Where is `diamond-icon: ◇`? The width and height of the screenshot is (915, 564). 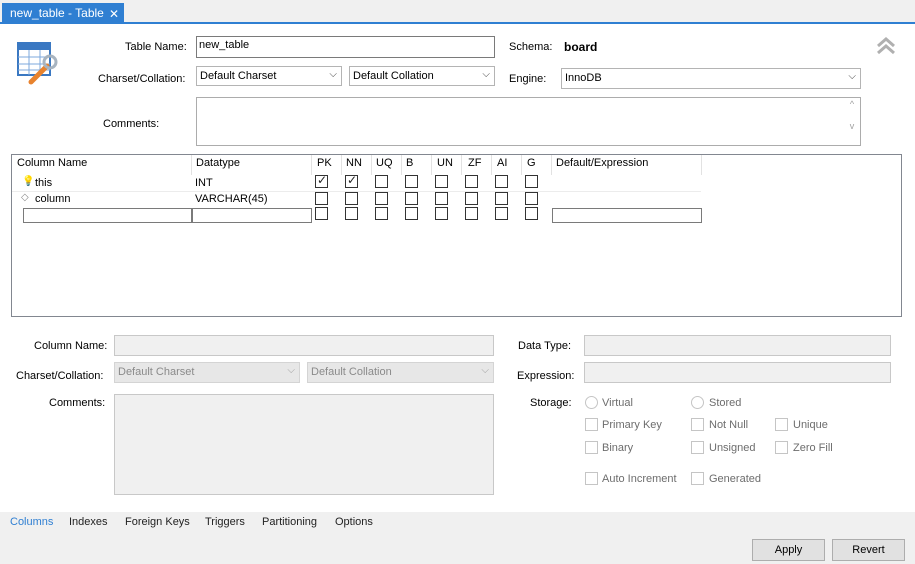
diamond-icon: ◇ is located at coordinates (25, 197).